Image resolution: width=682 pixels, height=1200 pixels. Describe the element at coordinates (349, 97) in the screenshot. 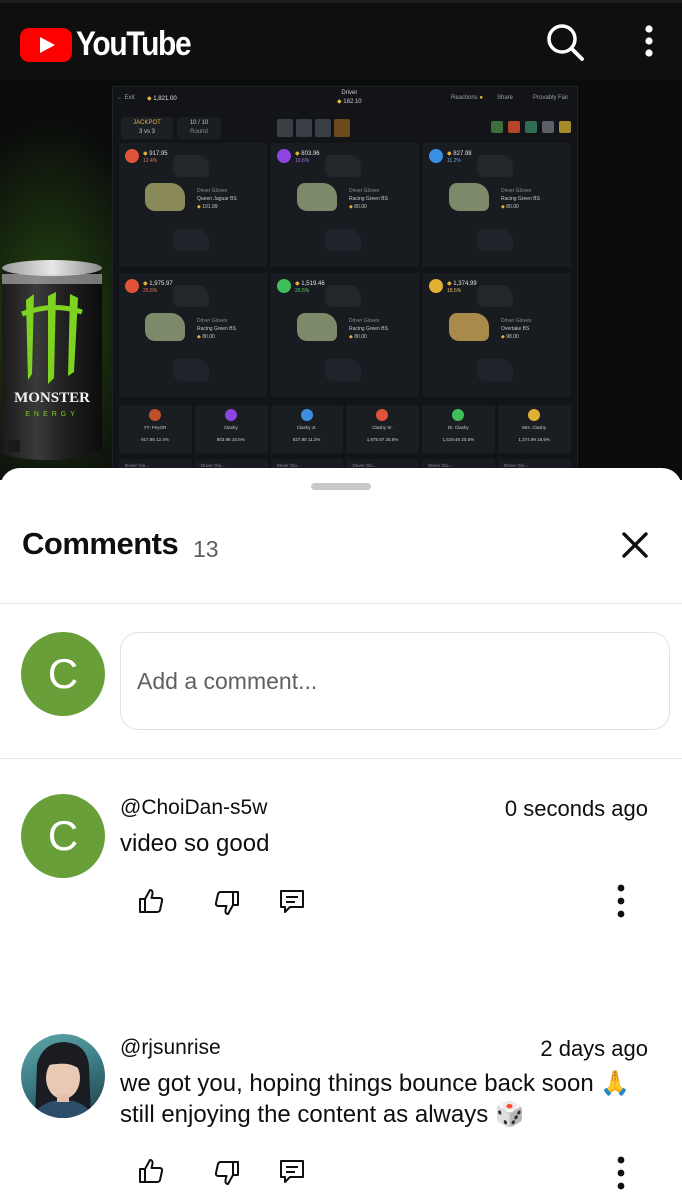

I see `game-driver: Driver ◆ 182.10` at that location.